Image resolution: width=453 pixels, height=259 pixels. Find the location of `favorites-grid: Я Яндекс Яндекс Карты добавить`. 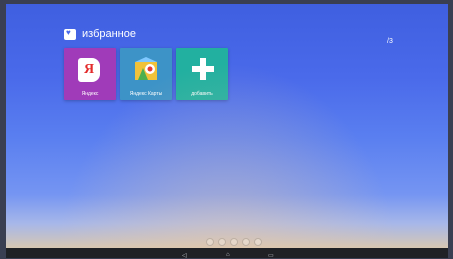

favorites-grid: Я Яндекс Яндекс Карты добавить is located at coordinates (146, 74).